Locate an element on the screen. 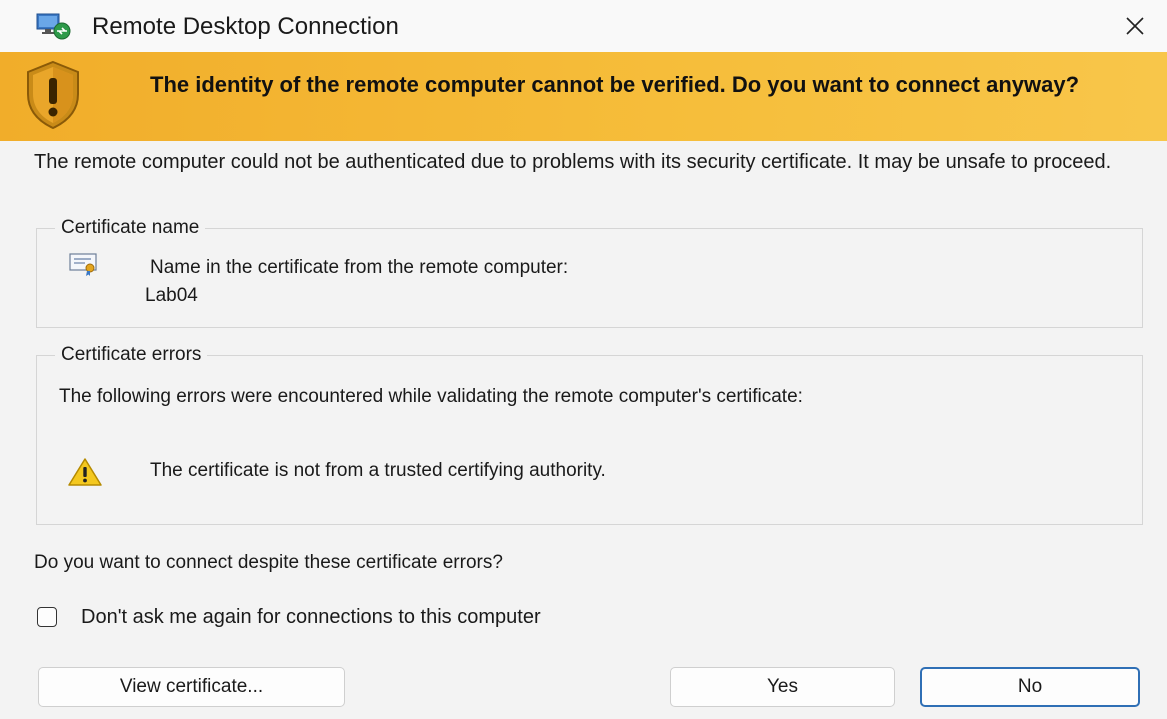 The height and width of the screenshot is (719, 1167). certificate-name-value: Lab04 is located at coordinates (171, 295).